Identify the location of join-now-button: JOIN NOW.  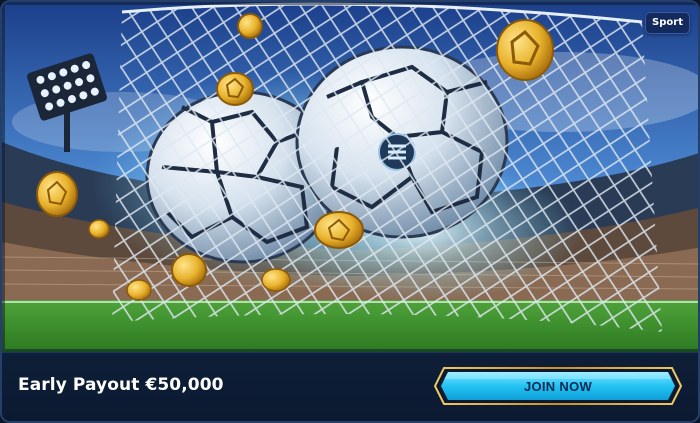
(558, 386).